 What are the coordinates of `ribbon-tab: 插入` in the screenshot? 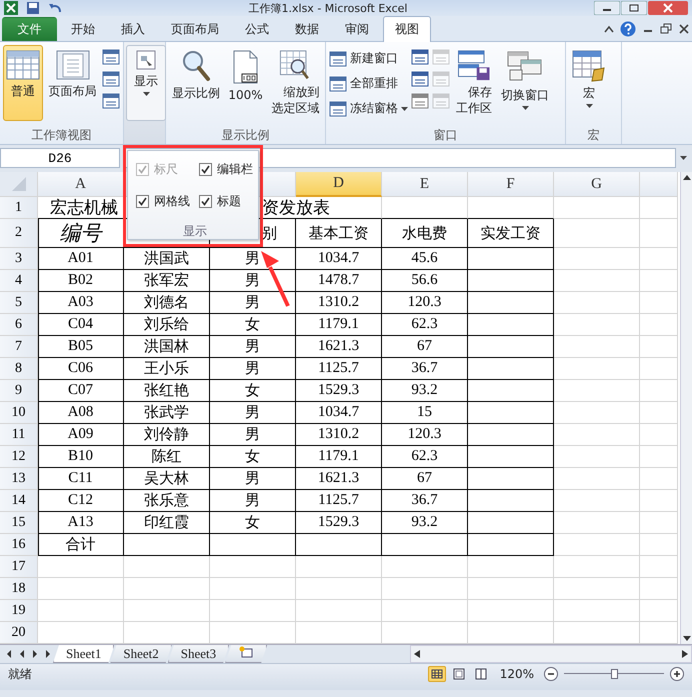 It's located at (133, 29).